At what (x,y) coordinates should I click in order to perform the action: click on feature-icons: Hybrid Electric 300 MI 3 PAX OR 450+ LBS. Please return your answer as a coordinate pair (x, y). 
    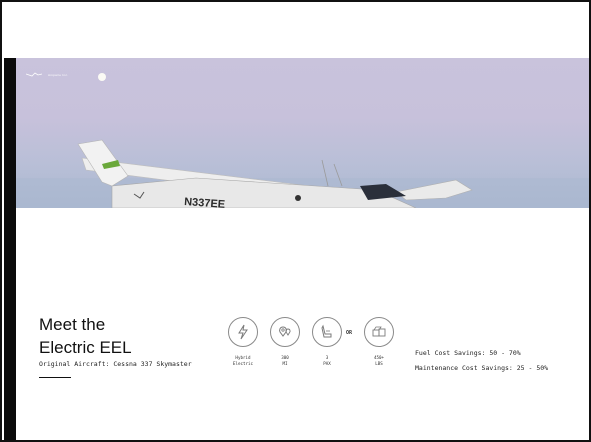
    Looking at the image, I should click on (316, 347).